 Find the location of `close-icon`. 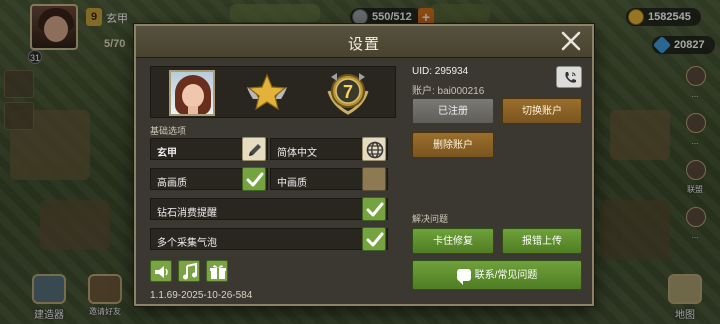

close-icon is located at coordinates (571, 41).